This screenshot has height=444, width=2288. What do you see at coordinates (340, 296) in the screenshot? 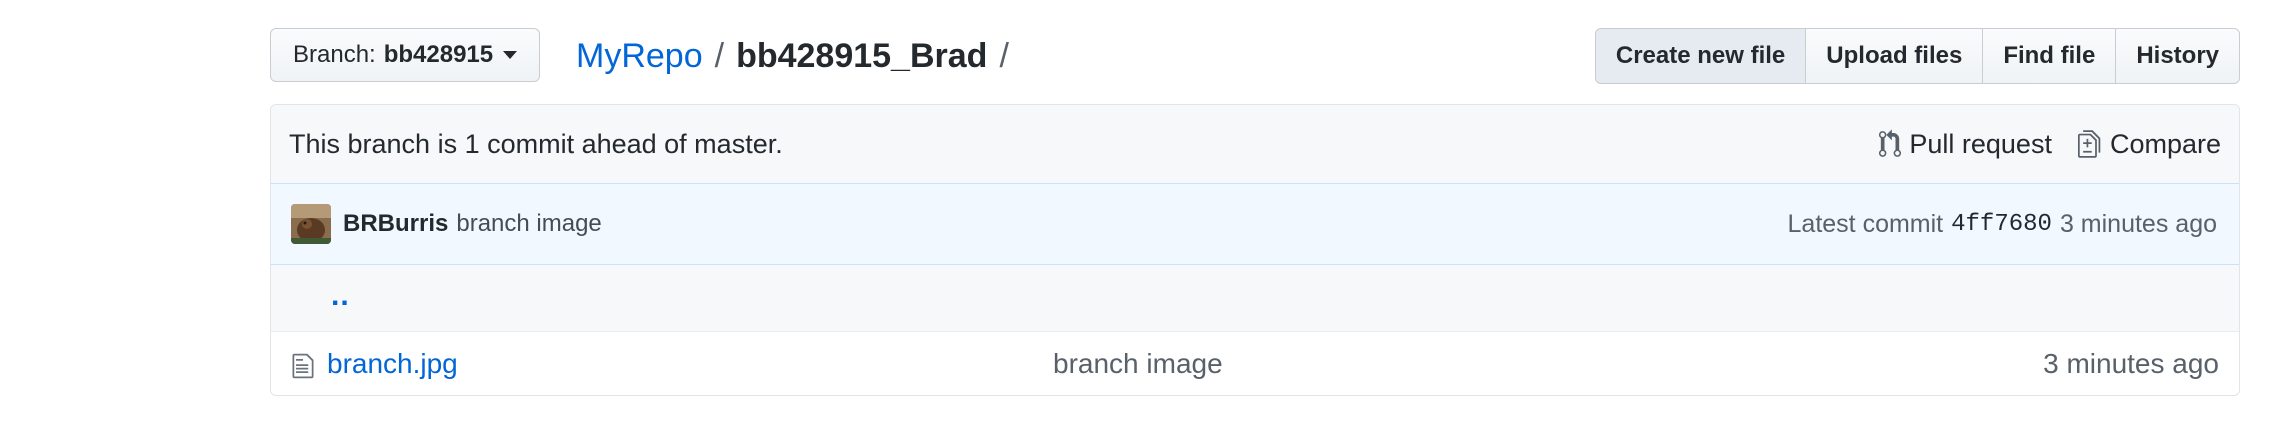
I see `parent-directory-link: ..` at bounding box center [340, 296].